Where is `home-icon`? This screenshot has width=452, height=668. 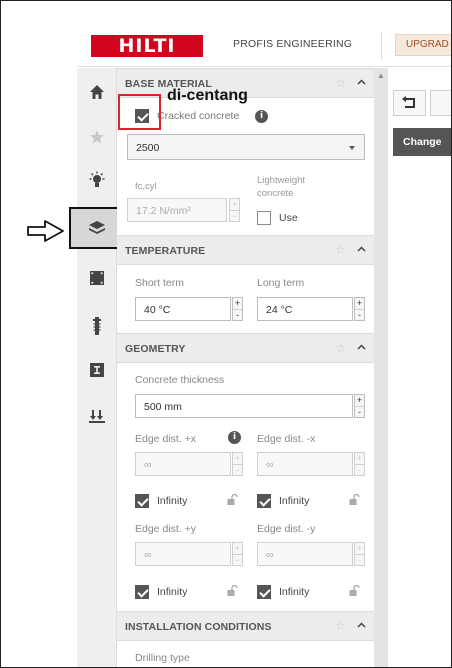
home-icon is located at coordinates (97, 92).